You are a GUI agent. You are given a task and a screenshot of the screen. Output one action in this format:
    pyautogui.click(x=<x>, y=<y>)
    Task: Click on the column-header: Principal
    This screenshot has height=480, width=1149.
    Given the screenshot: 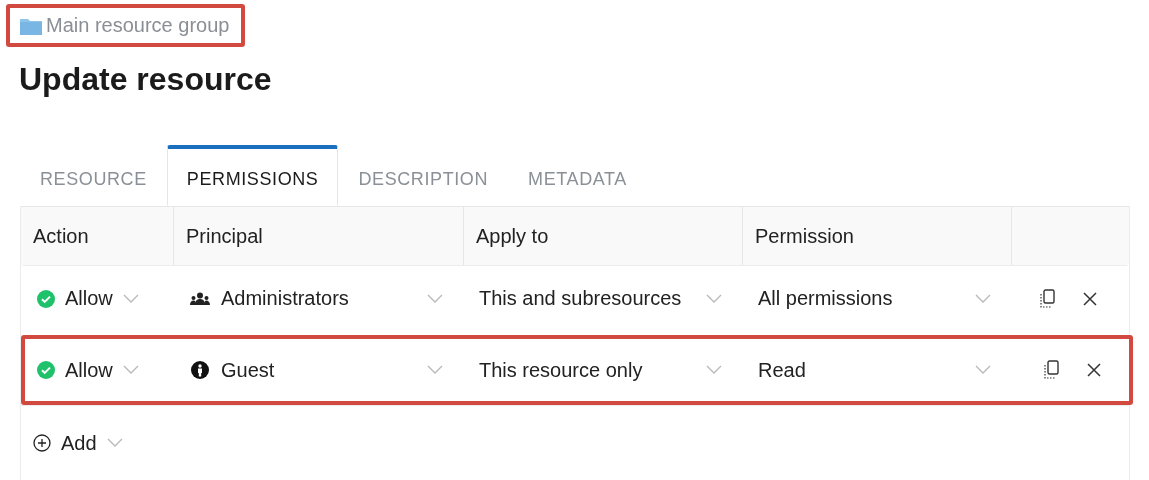 What is the action you would take?
    pyautogui.click(x=318, y=236)
    